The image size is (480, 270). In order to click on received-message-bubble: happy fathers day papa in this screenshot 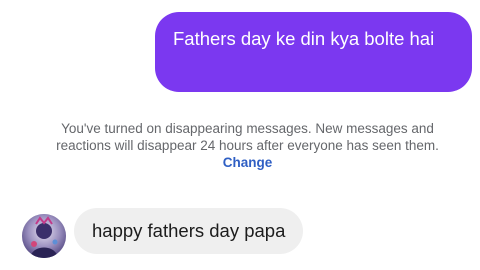, I will do `click(189, 231)`.